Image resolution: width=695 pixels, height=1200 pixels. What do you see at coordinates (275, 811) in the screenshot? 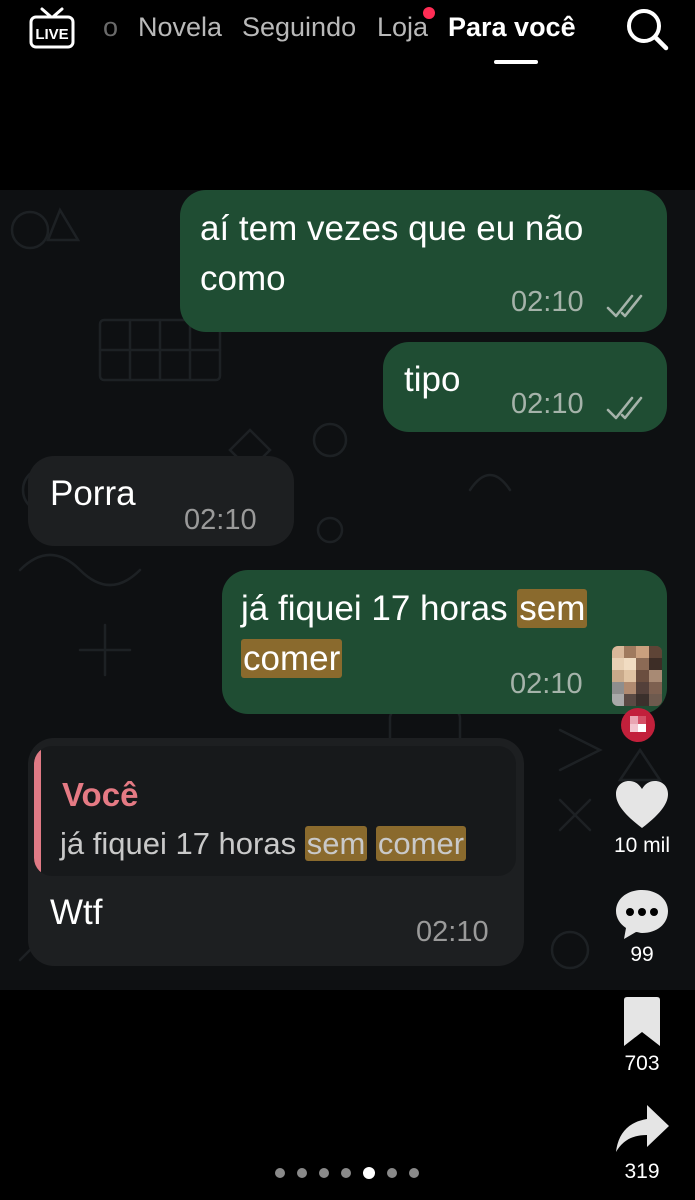
I see `quoted-message: Você já fiquei 17 horas sem comer` at bounding box center [275, 811].